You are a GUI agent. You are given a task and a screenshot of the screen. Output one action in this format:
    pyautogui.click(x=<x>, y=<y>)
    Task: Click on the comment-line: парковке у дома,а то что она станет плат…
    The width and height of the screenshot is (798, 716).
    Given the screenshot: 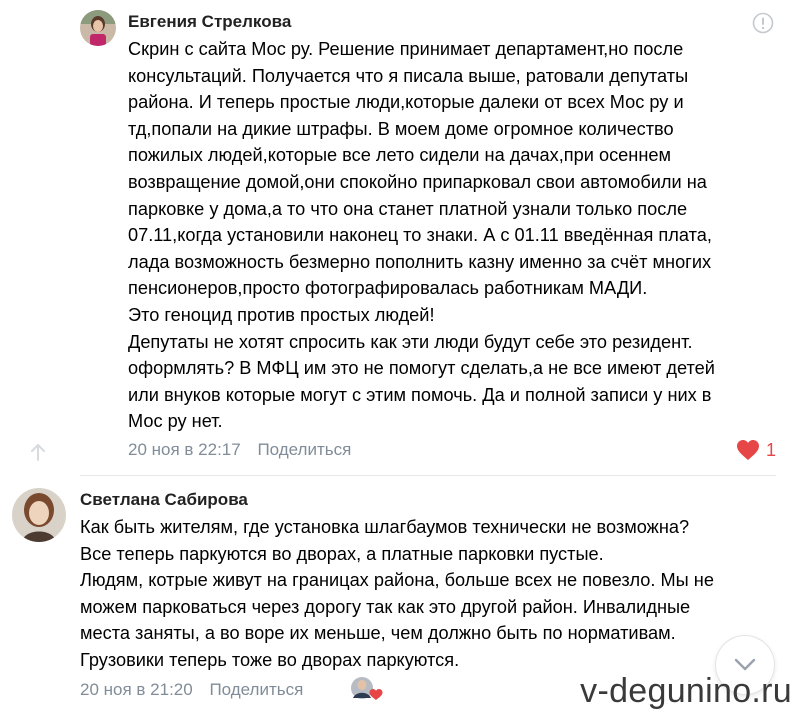 What is the action you would take?
    pyautogui.click(x=408, y=208)
    